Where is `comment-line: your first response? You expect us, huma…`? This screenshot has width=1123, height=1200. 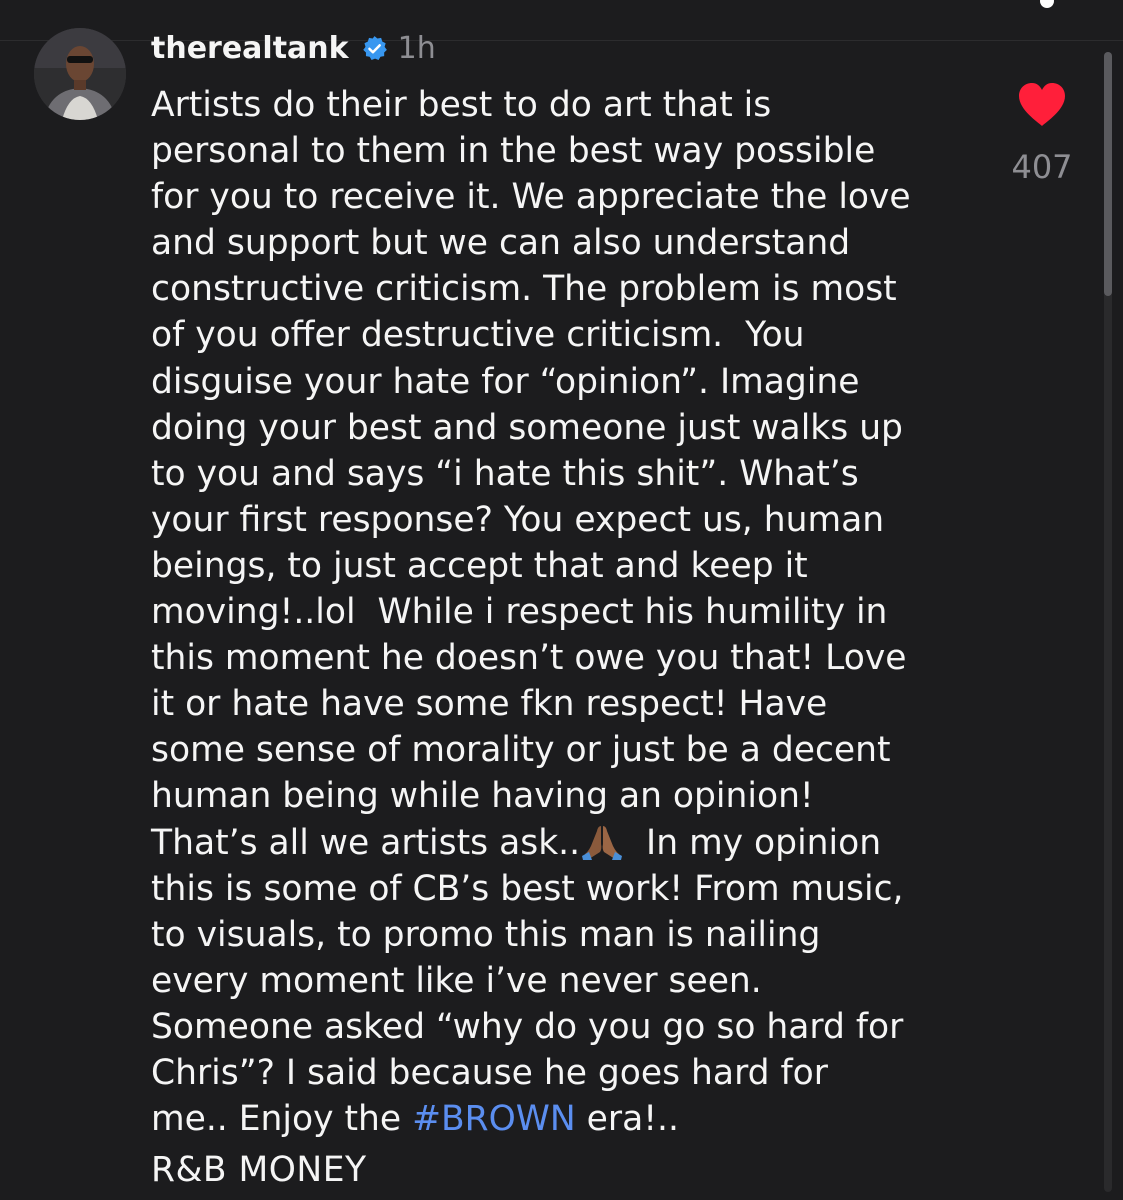 comment-line: your first response? You expect us, huma… is located at coordinates (518, 519).